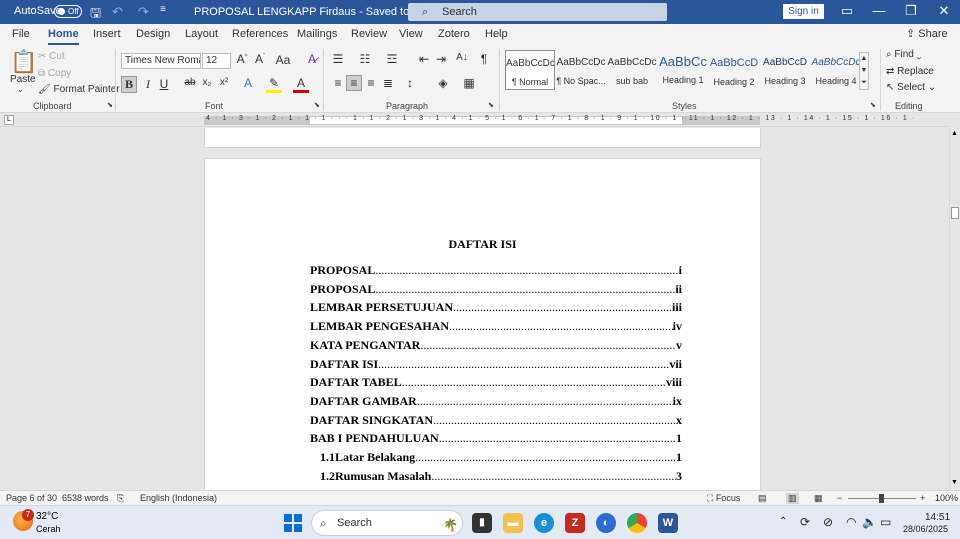 This screenshot has height=539, width=960. Describe the element at coordinates (911, 87) in the screenshot. I see `select-button: ↖ Select ⌄` at that location.